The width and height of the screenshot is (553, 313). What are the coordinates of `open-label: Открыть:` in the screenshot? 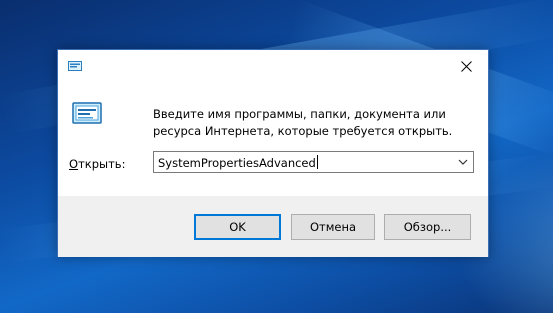 It's located at (97, 164).